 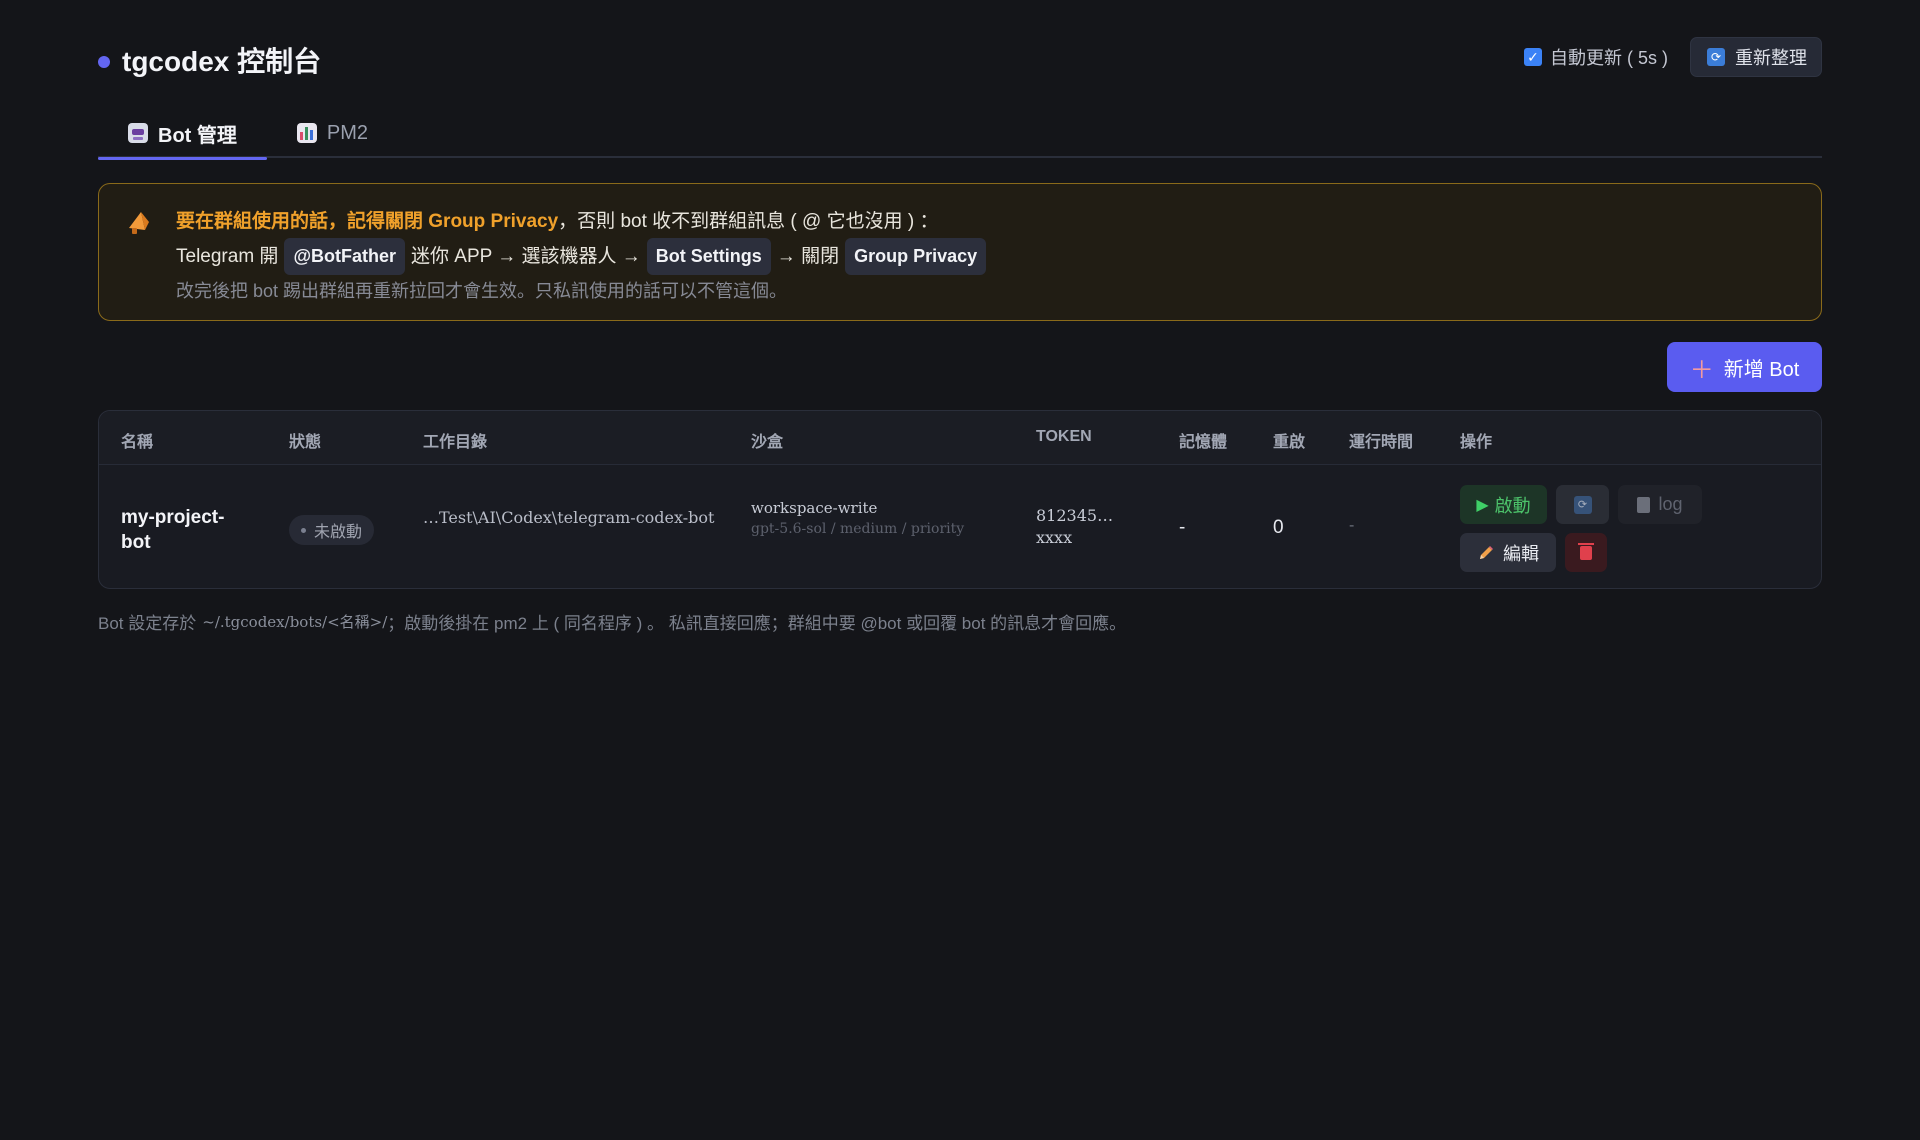 I want to click on tab-label: Bot 管理, so click(x=197, y=135).